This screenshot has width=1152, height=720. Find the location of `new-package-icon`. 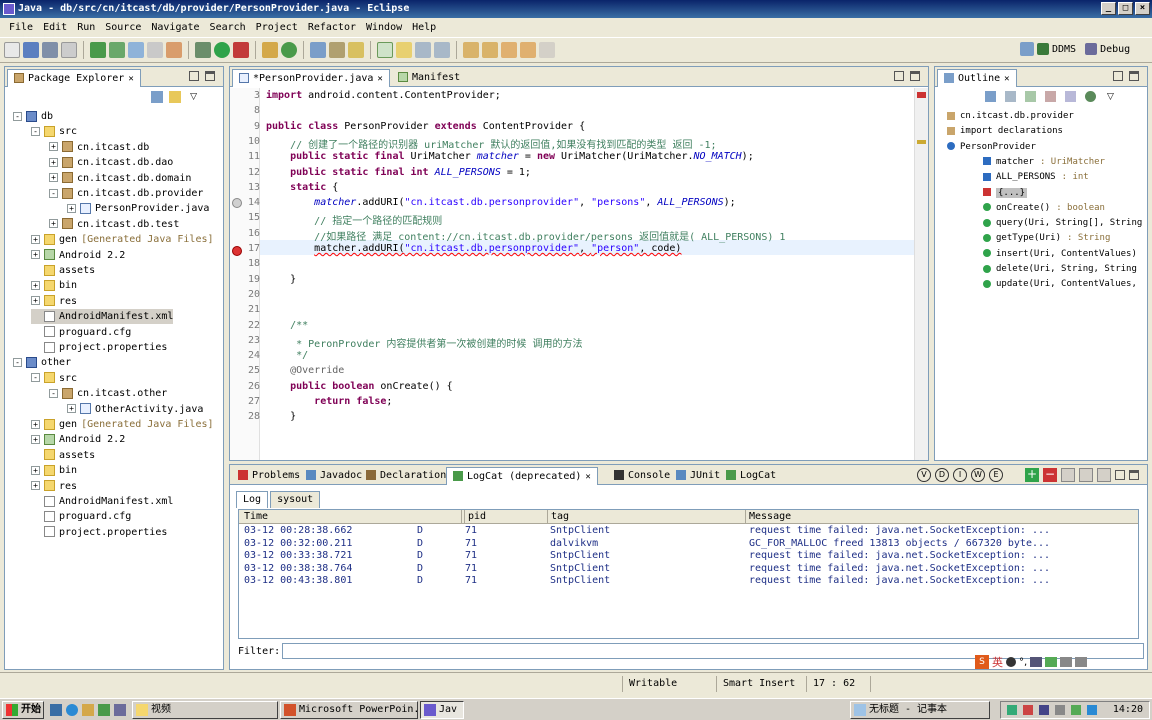

new-package-icon is located at coordinates (270, 50).